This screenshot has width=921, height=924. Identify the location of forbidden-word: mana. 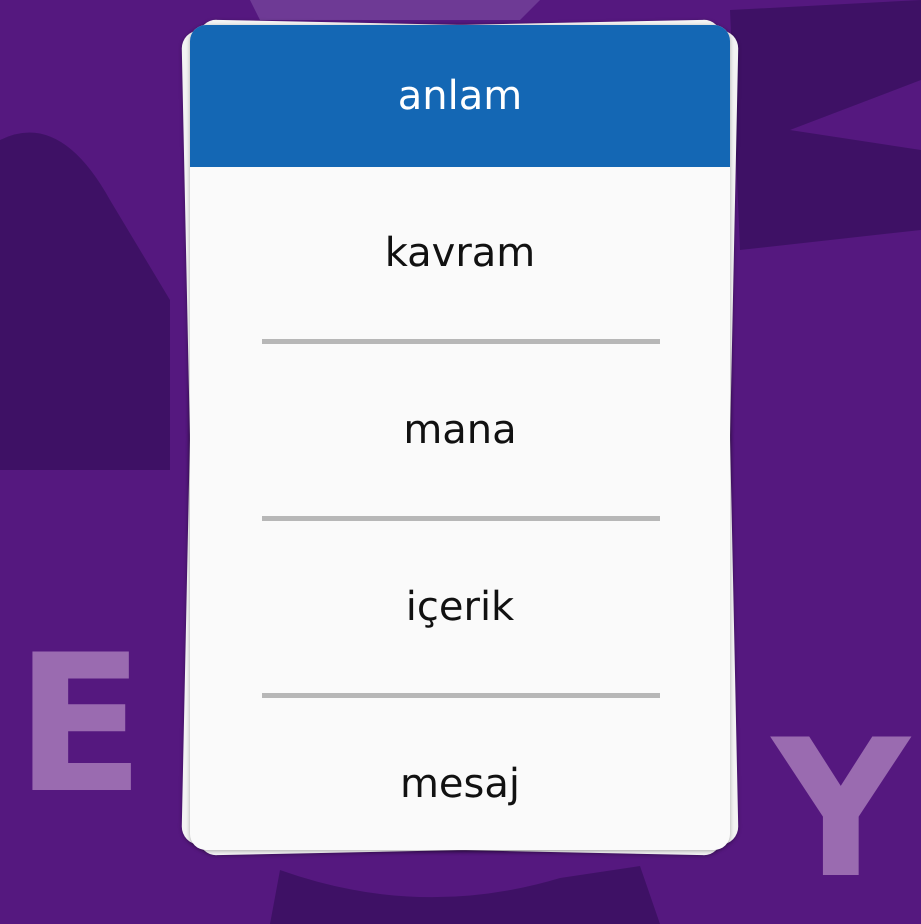
(460, 430).